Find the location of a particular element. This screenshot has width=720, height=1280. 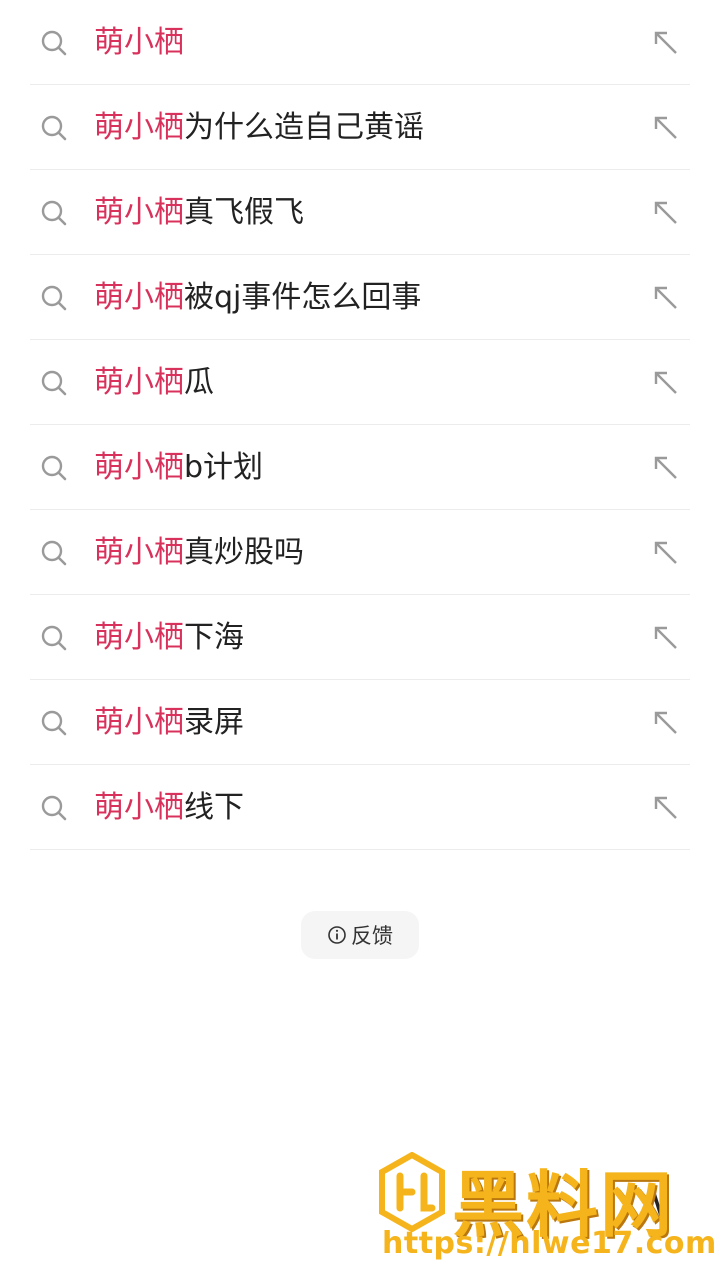

suggestion-text: 萌小栖真飞假飞 is located at coordinates (199, 212).